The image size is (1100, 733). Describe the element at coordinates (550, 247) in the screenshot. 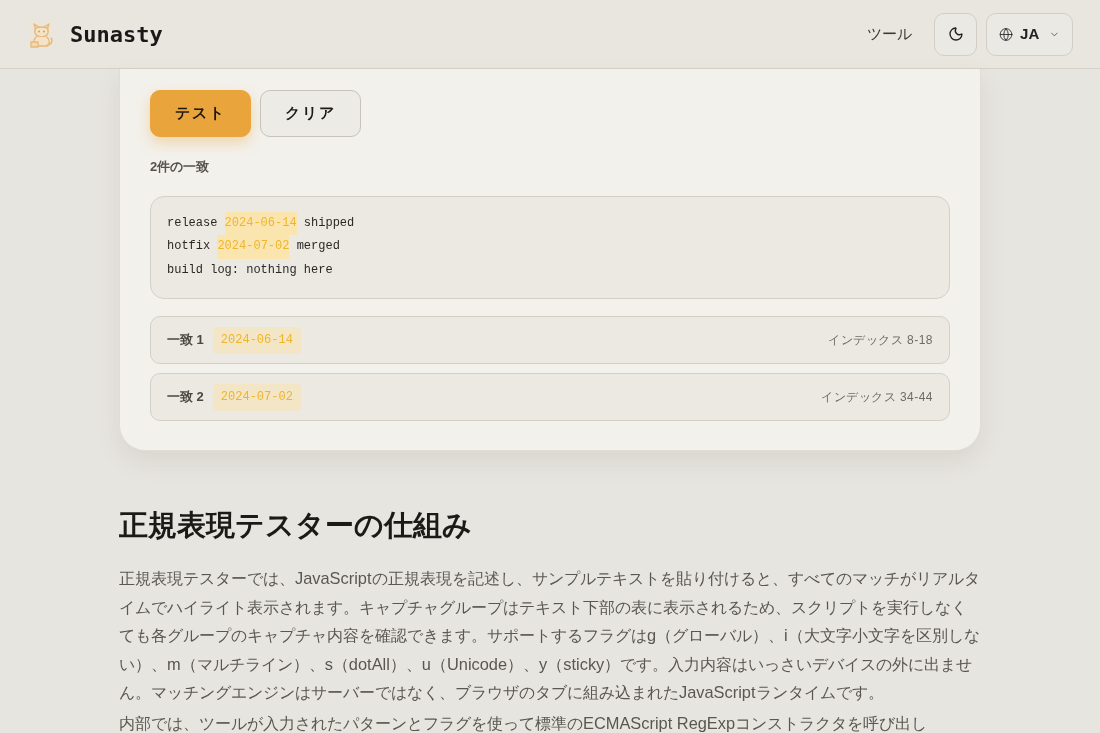

I see `sample-text-box: release 2024-06-14 shipped hotfix 2024-07-02 merged build log: nothing here` at that location.